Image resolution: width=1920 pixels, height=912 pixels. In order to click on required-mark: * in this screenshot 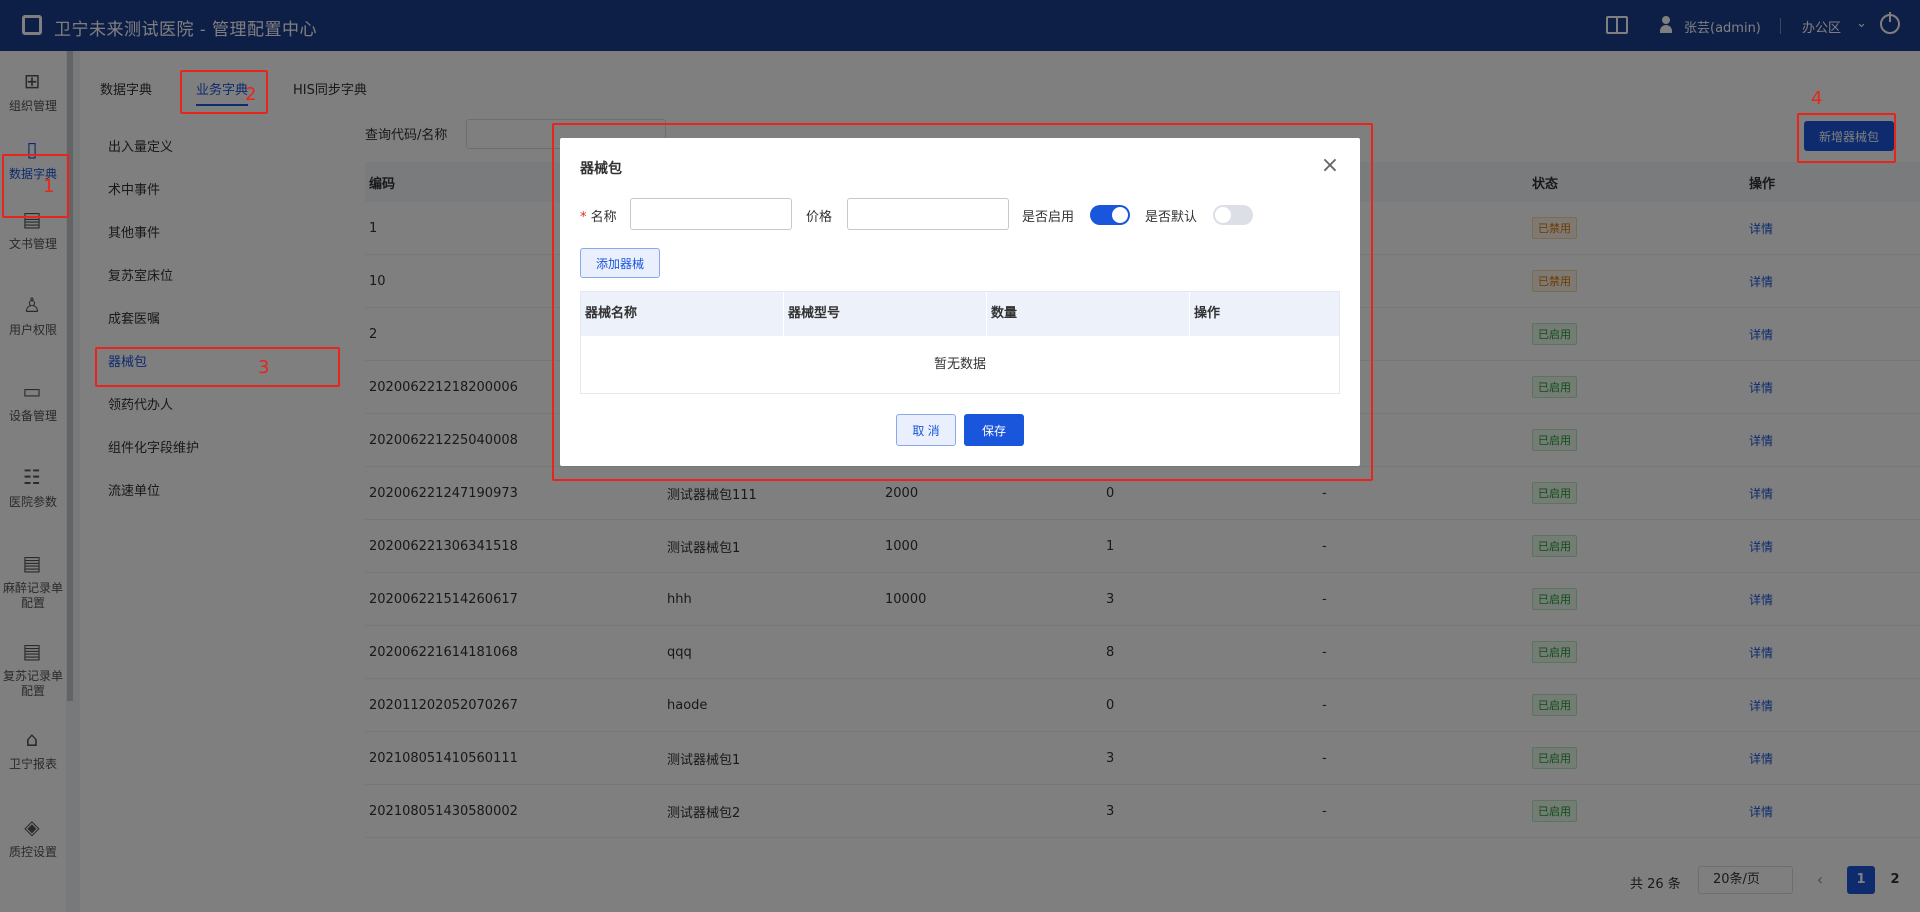, I will do `click(583, 217)`.